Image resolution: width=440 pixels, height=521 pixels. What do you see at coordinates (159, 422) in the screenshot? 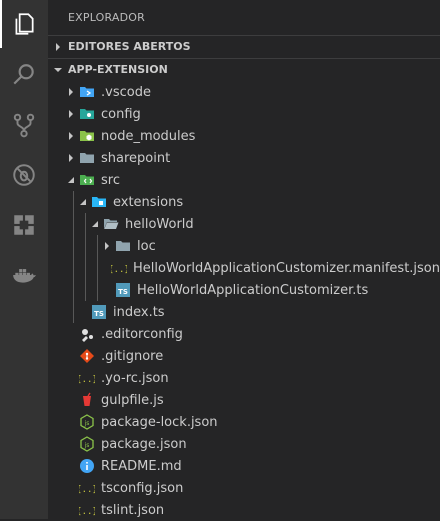
I see `tree-item-label: package-lock.json` at bounding box center [159, 422].